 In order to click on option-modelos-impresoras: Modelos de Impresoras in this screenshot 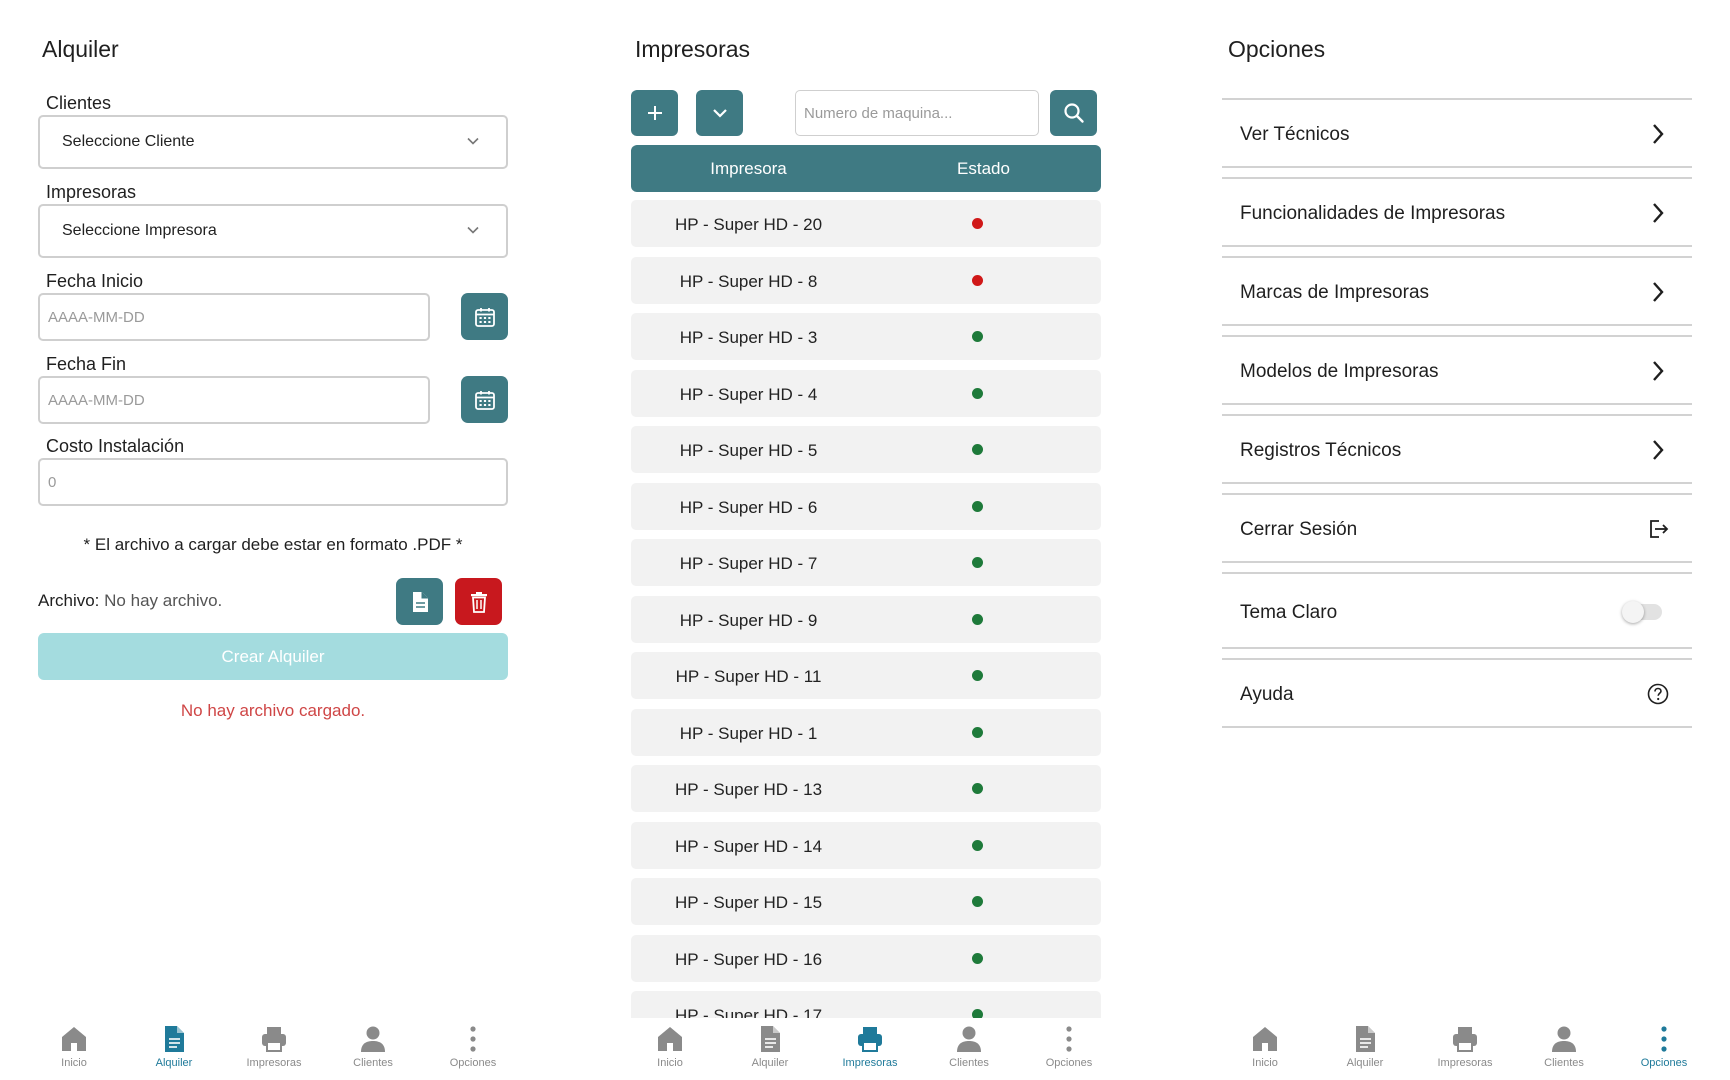, I will do `click(1457, 370)`.